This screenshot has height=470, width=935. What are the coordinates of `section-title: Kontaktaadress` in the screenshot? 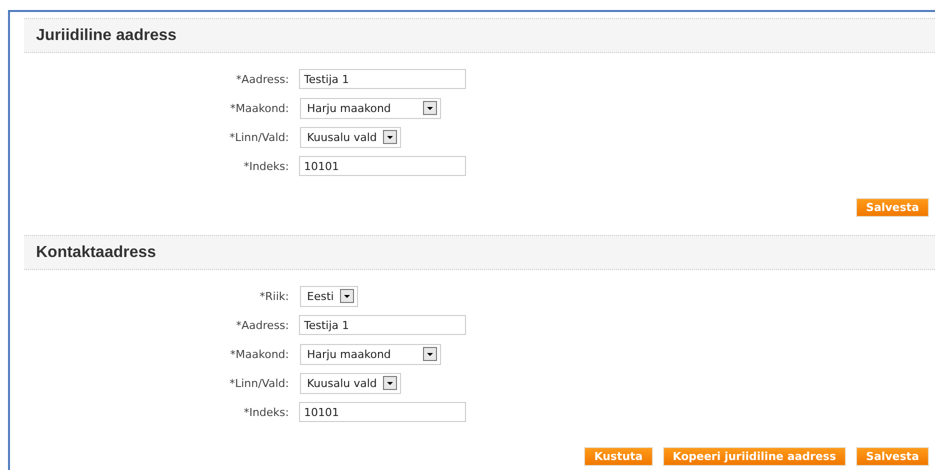 It's located at (96, 253).